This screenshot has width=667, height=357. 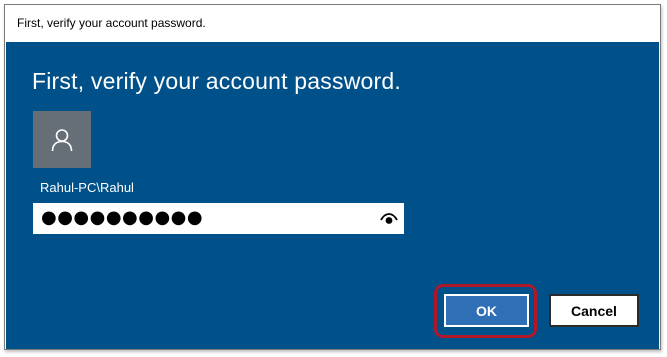 I want to click on user-icon, so click(x=62, y=139).